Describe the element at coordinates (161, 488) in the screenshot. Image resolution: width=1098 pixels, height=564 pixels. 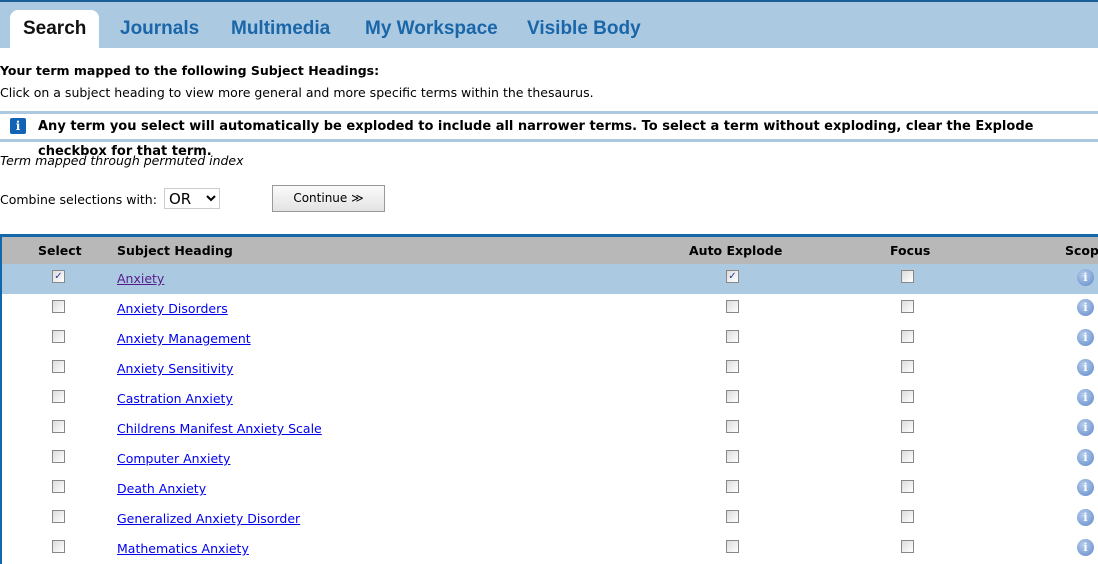
I see `subject-heading-link: Death Anxiety` at that location.